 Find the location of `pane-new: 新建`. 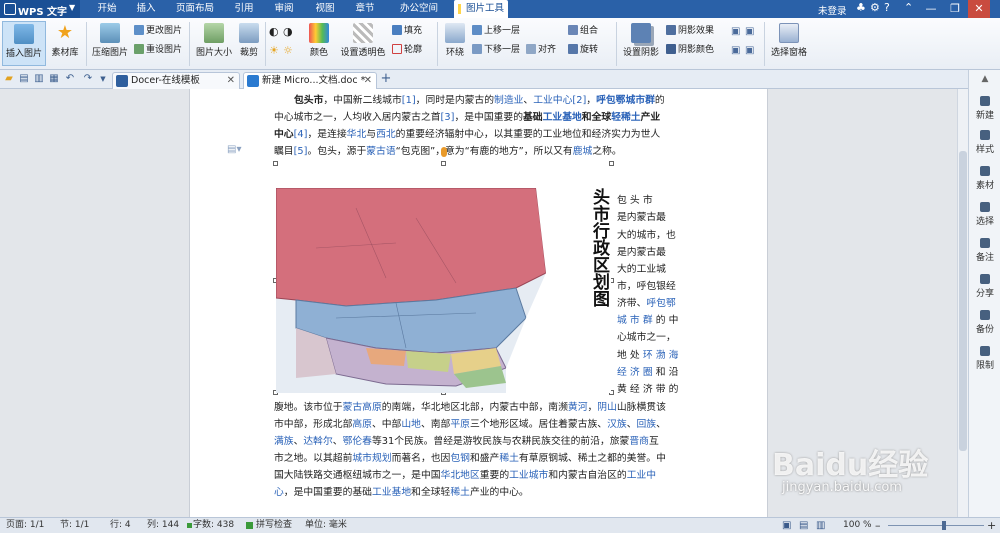

pane-new: 新建 is located at coordinates (984, 108).